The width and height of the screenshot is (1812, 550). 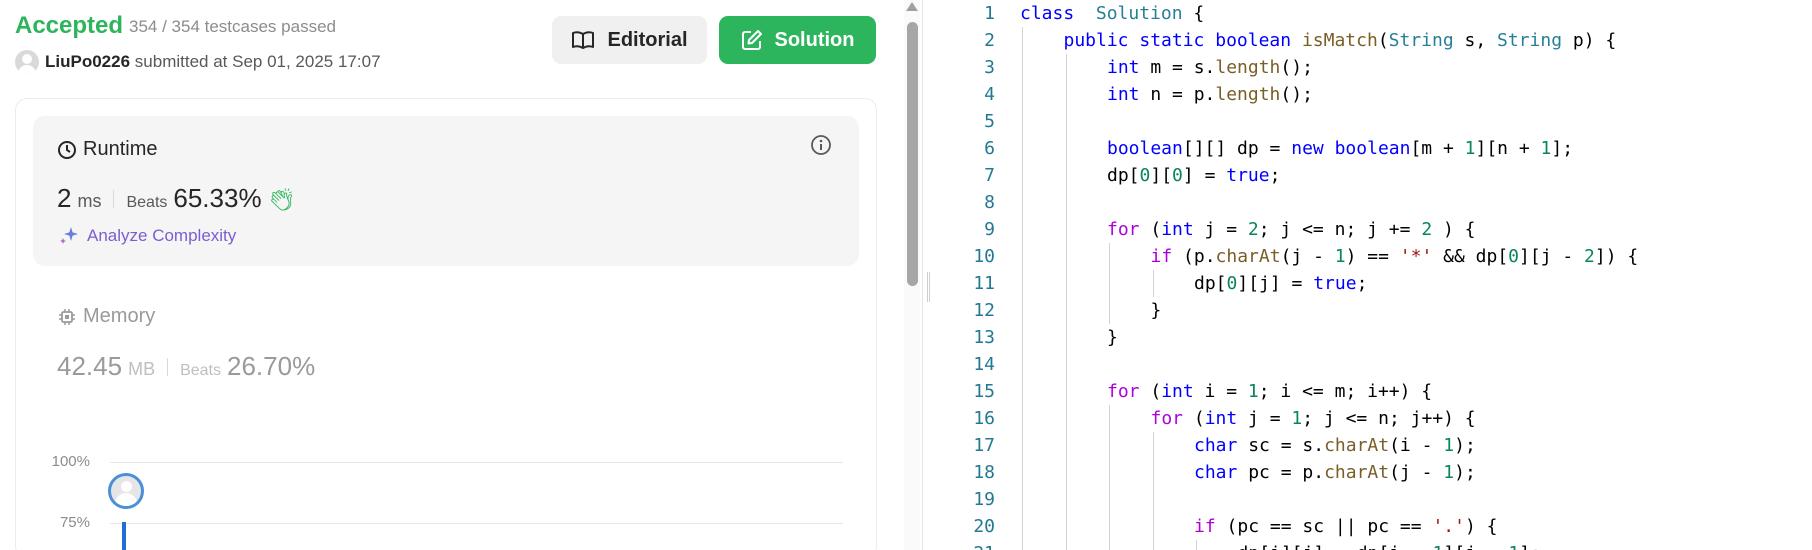 What do you see at coordinates (1376, 202) in the screenshot?
I see `code-line: 8` at bounding box center [1376, 202].